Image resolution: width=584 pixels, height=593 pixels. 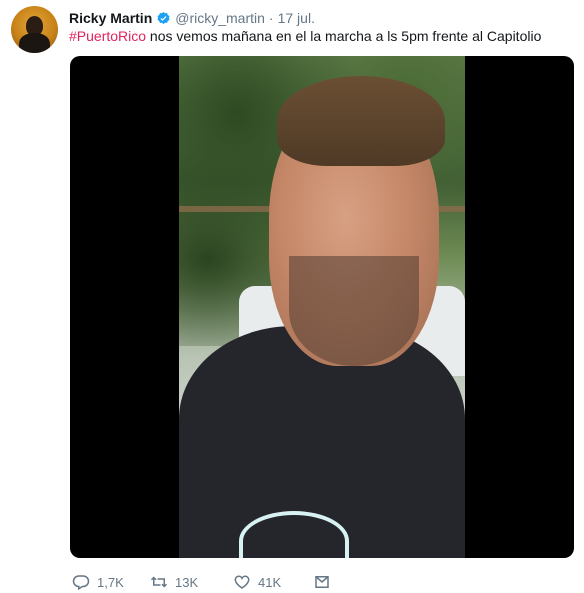 What do you see at coordinates (34, 43) in the screenshot?
I see `avatar-figure-body` at bounding box center [34, 43].